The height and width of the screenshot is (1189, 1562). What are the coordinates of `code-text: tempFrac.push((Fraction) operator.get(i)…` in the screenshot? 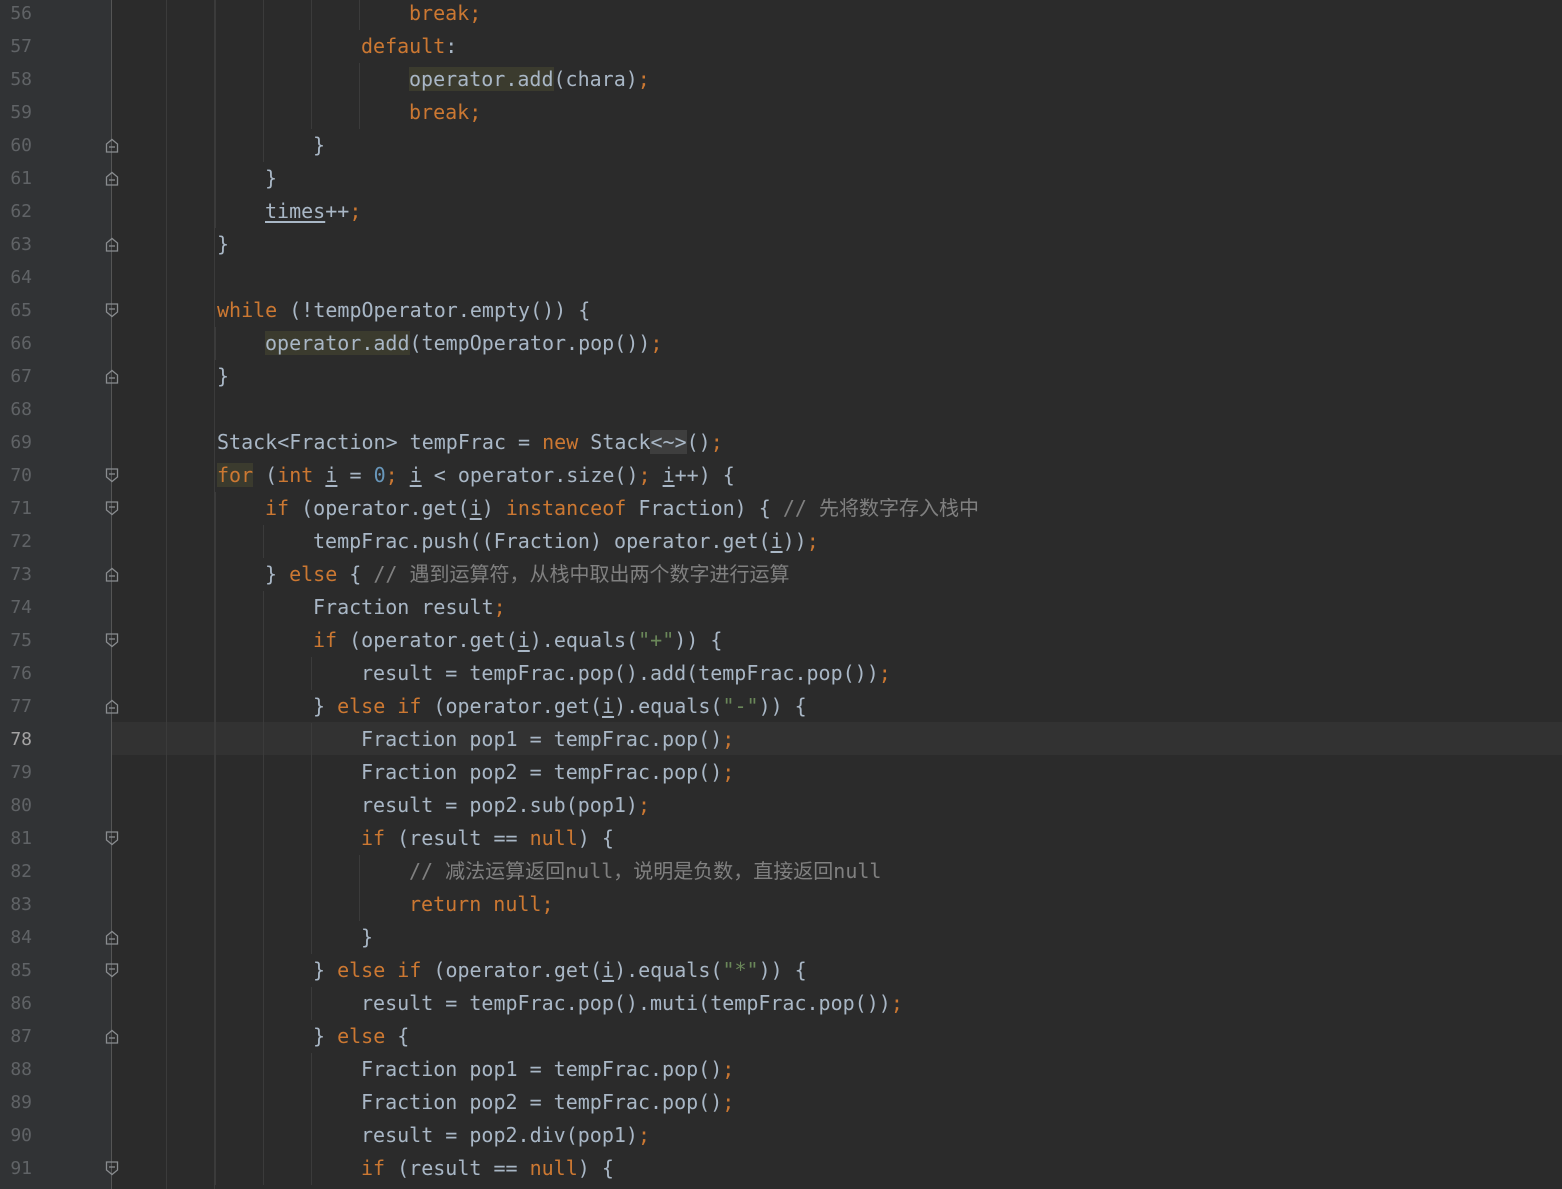 It's located at (566, 541).